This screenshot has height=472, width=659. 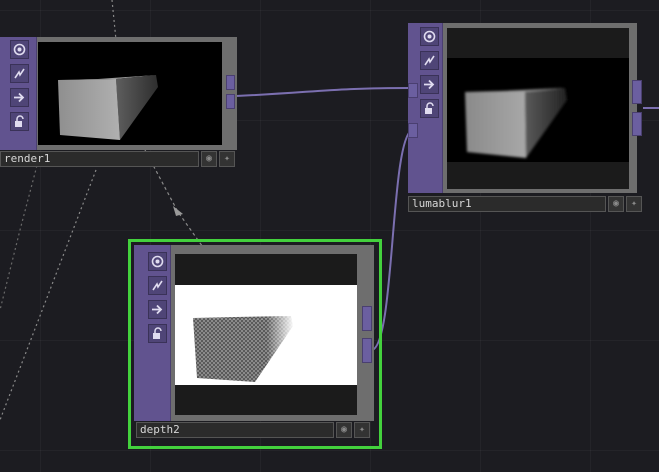 I want to click on node-name-label: render1, so click(x=99, y=159).